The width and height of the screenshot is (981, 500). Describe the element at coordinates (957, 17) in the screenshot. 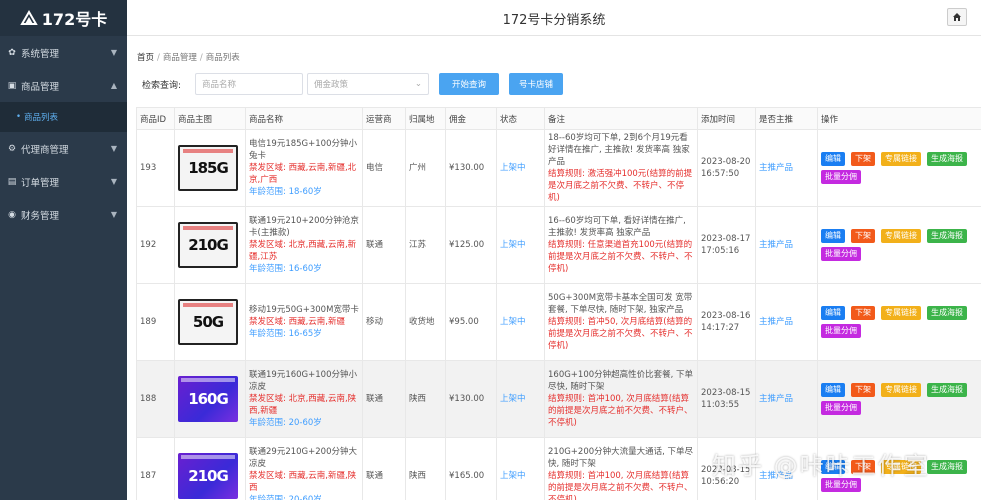

I see `home-button` at that location.